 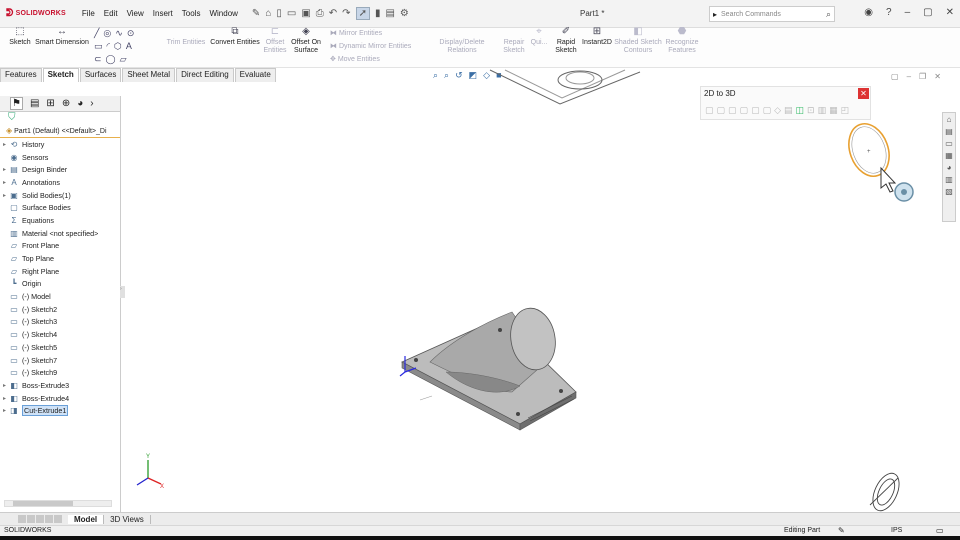 What do you see at coordinates (60, 182) in the screenshot?
I see `tree-item: ▸ A Annotations` at bounding box center [60, 182].